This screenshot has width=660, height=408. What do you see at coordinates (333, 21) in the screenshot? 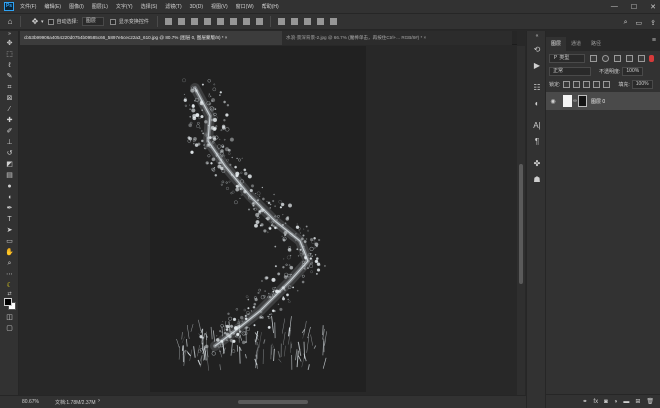
I see `3d-scale-icon` at bounding box center [333, 21].